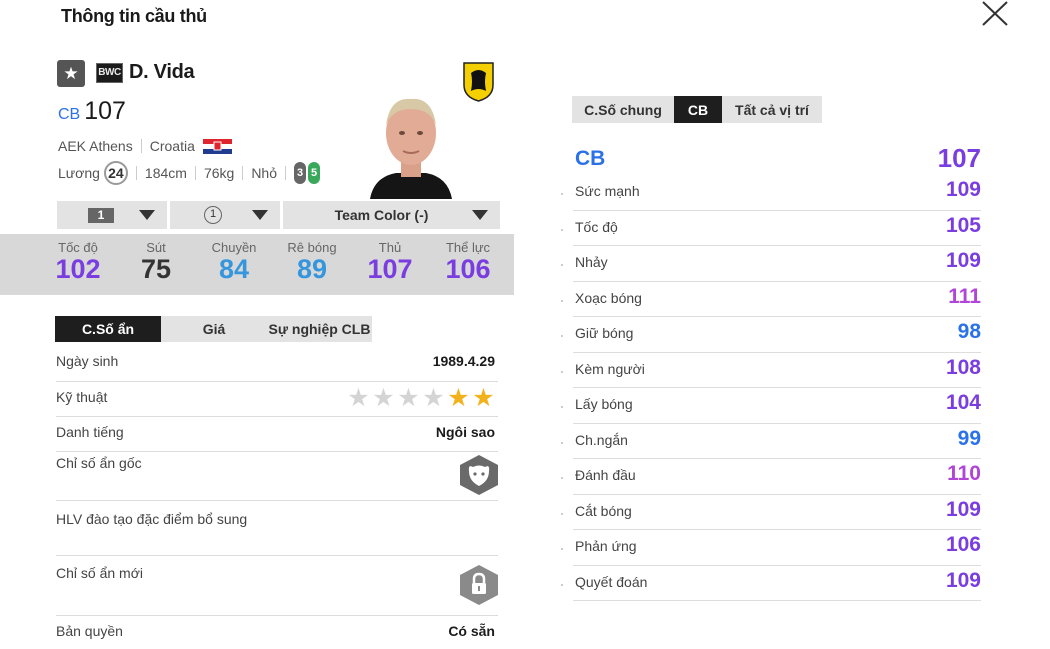 This screenshot has height=649, width=1050. I want to click on stat-value: 105, so click(963, 225).